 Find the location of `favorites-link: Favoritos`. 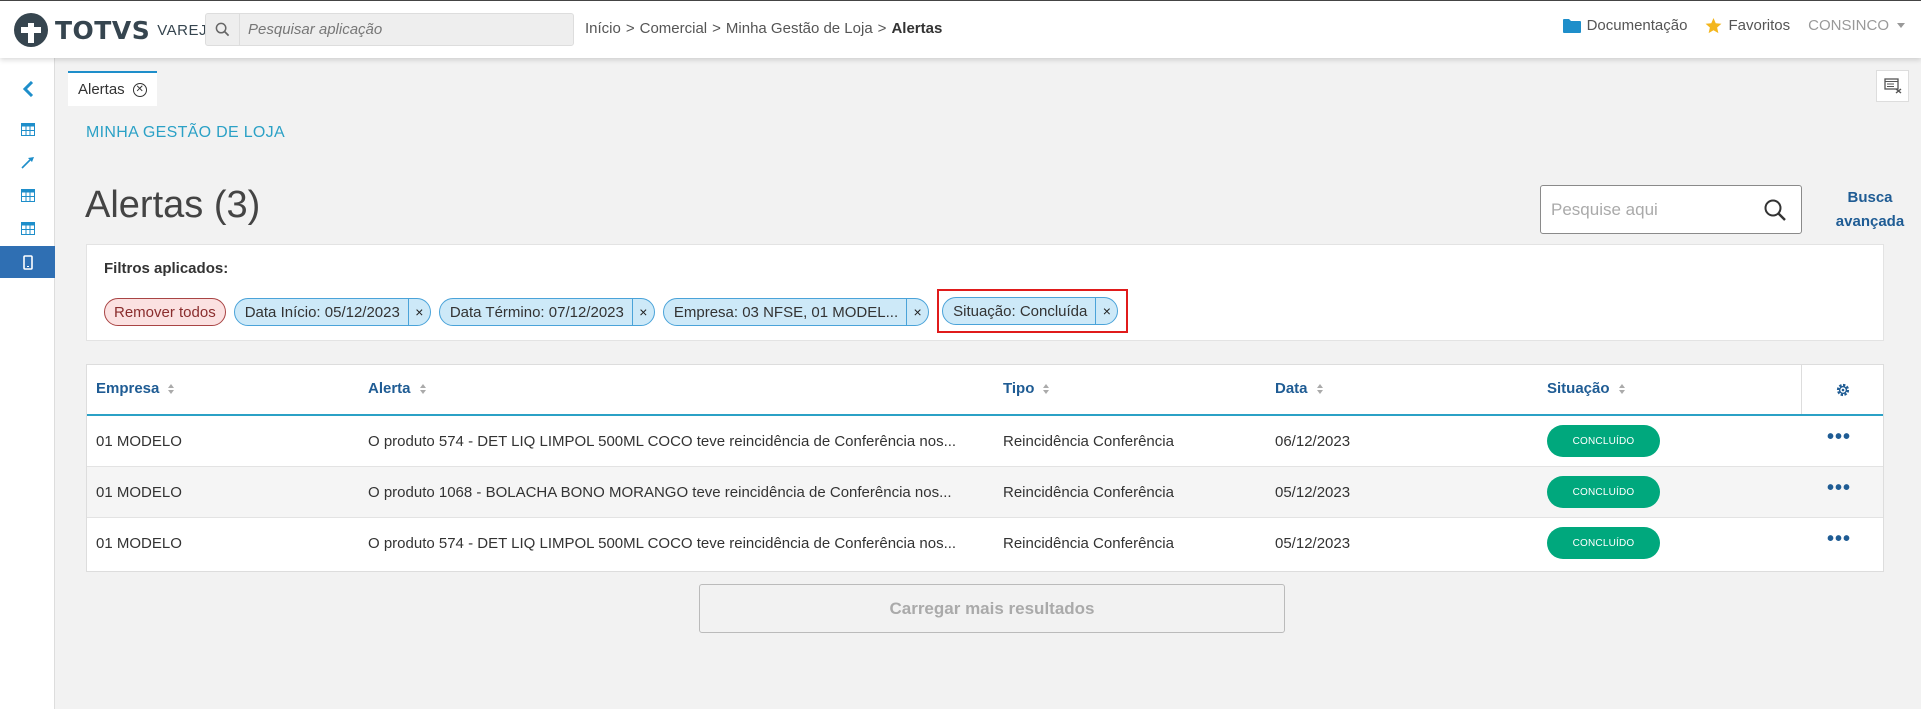

favorites-link: Favoritos is located at coordinates (1747, 25).